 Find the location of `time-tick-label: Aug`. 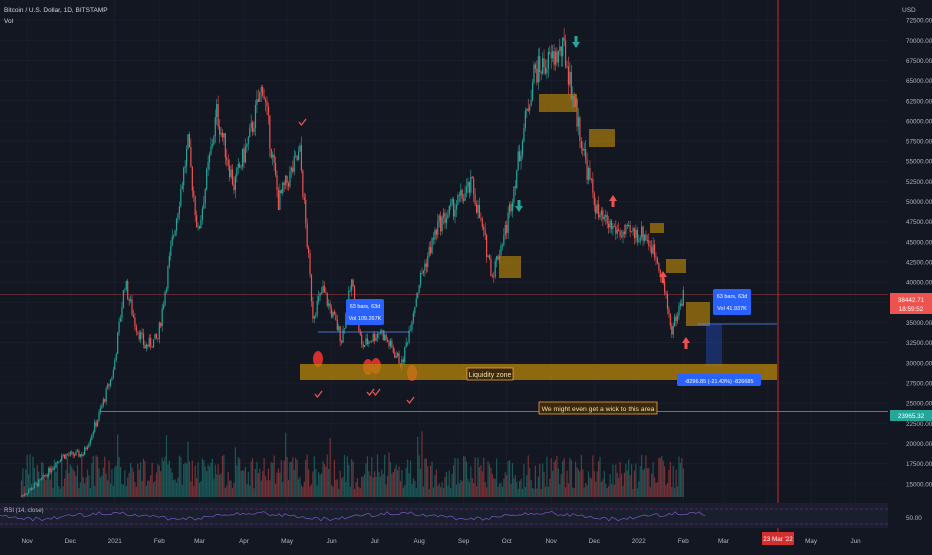

time-tick-label: Aug is located at coordinates (420, 541).